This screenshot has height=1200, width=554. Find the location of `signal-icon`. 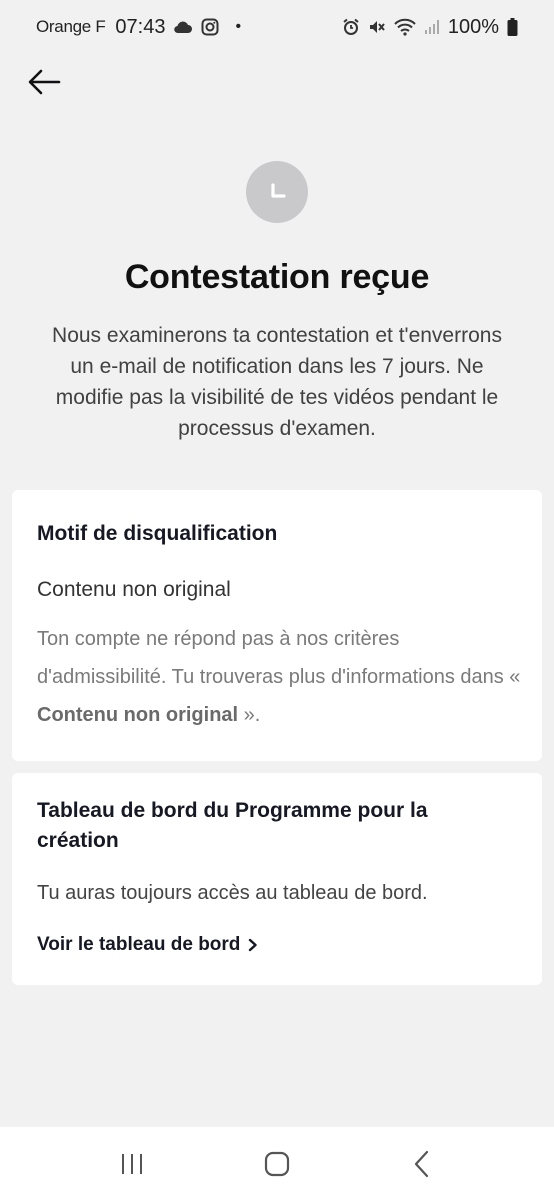

signal-icon is located at coordinates (432, 27).